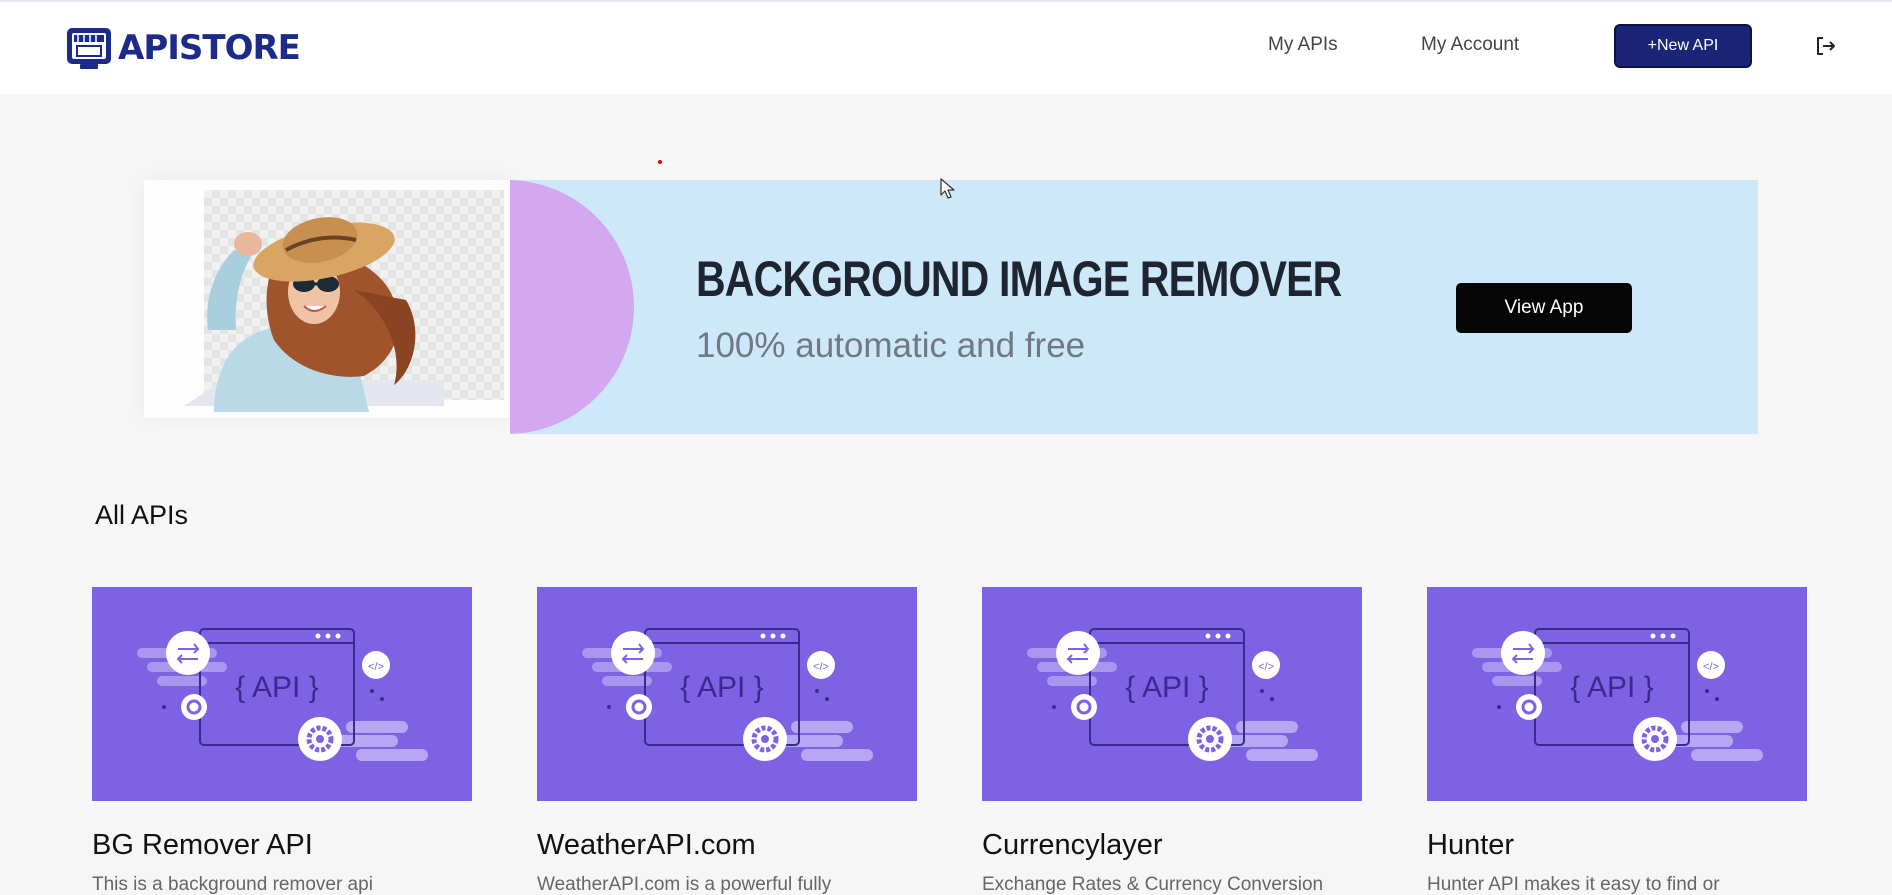 The width and height of the screenshot is (1892, 895). What do you see at coordinates (232, 884) in the screenshot?
I see `api-card-description: This is a background remover api` at bounding box center [232, 884].